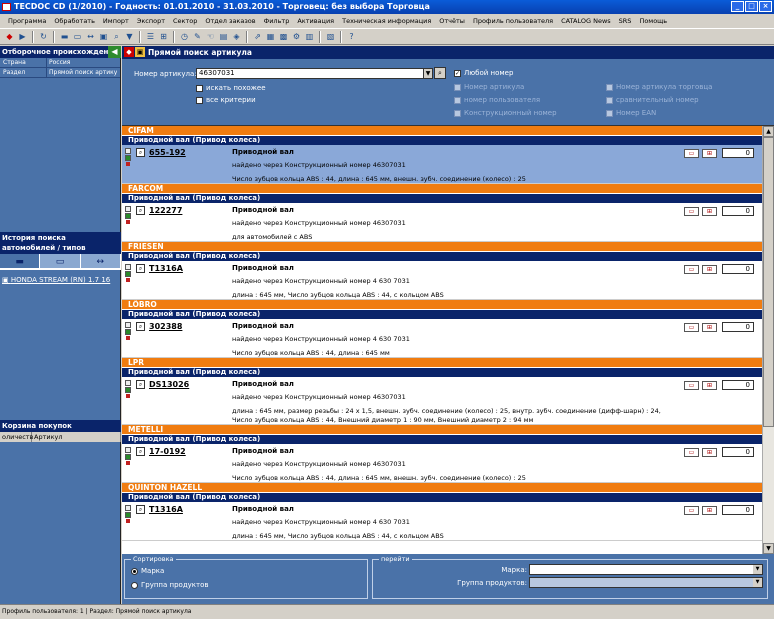  Describe the element at coordinates (270, 36) in the screenshot. I see `chart-icon: ▦` at that location.